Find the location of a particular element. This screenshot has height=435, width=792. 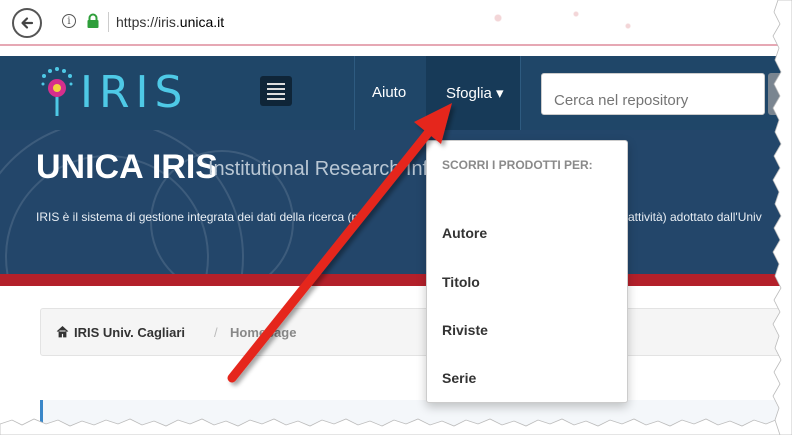

logo-text: IRIS is located at coordinates (134, 92).